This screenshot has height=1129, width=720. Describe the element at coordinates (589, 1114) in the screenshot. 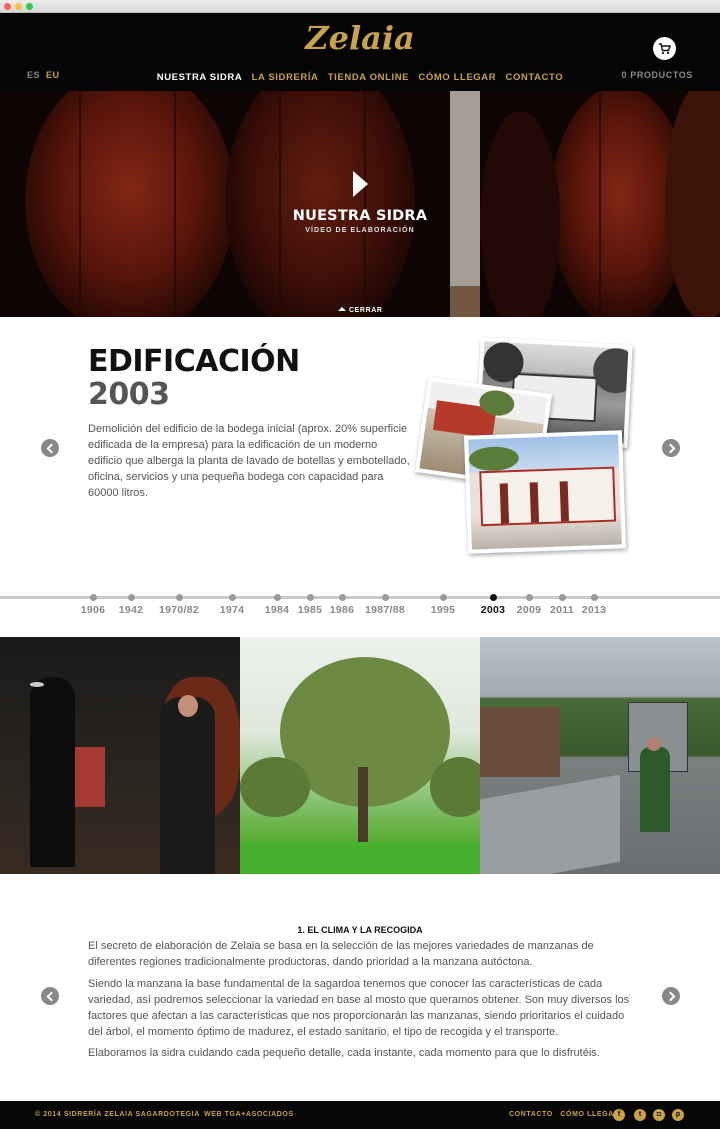

I see `footer-como-llegar-link: CÓMO LLEGAR` at that location.